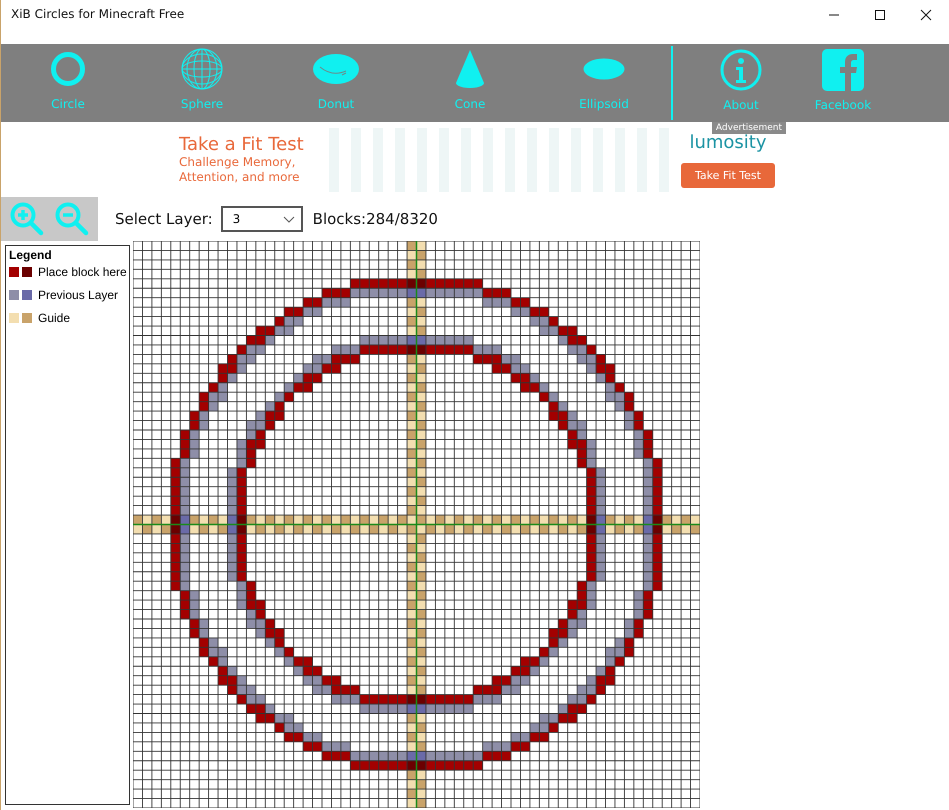 This screenshot has height=810, width=949. I want to click on ring-icon, so click(68, 69).